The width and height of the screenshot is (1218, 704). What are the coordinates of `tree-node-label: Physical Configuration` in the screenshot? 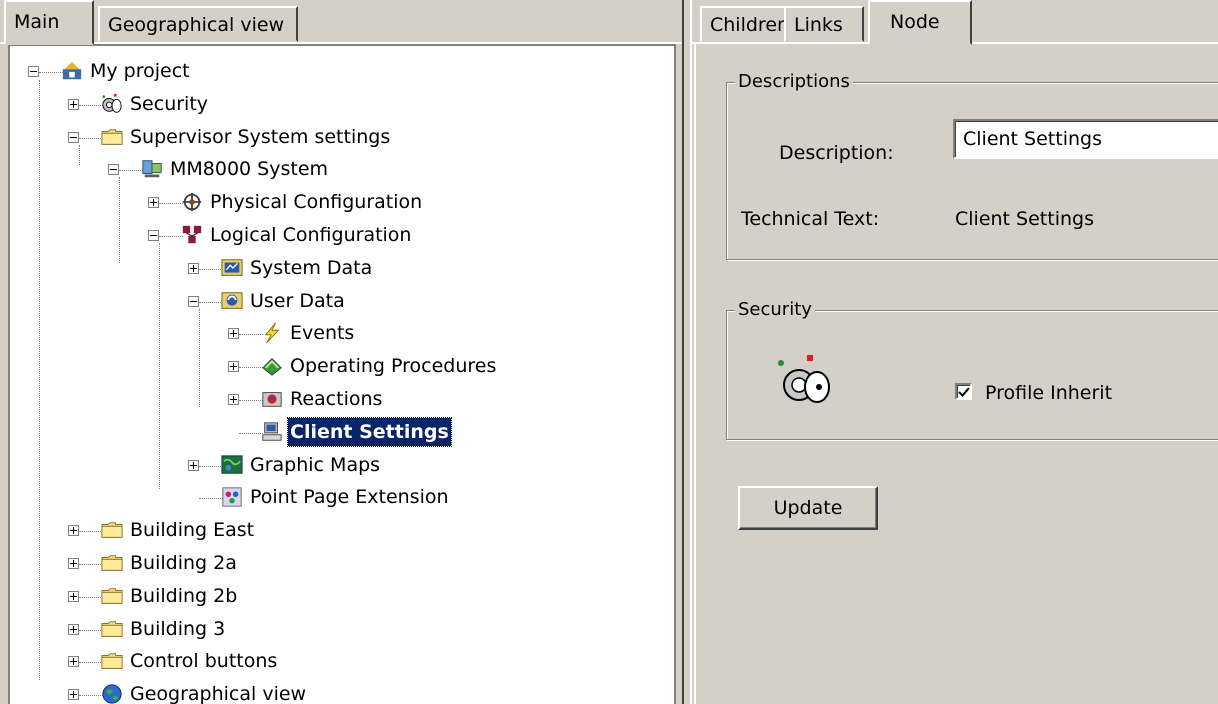 It's located at (316, 202).